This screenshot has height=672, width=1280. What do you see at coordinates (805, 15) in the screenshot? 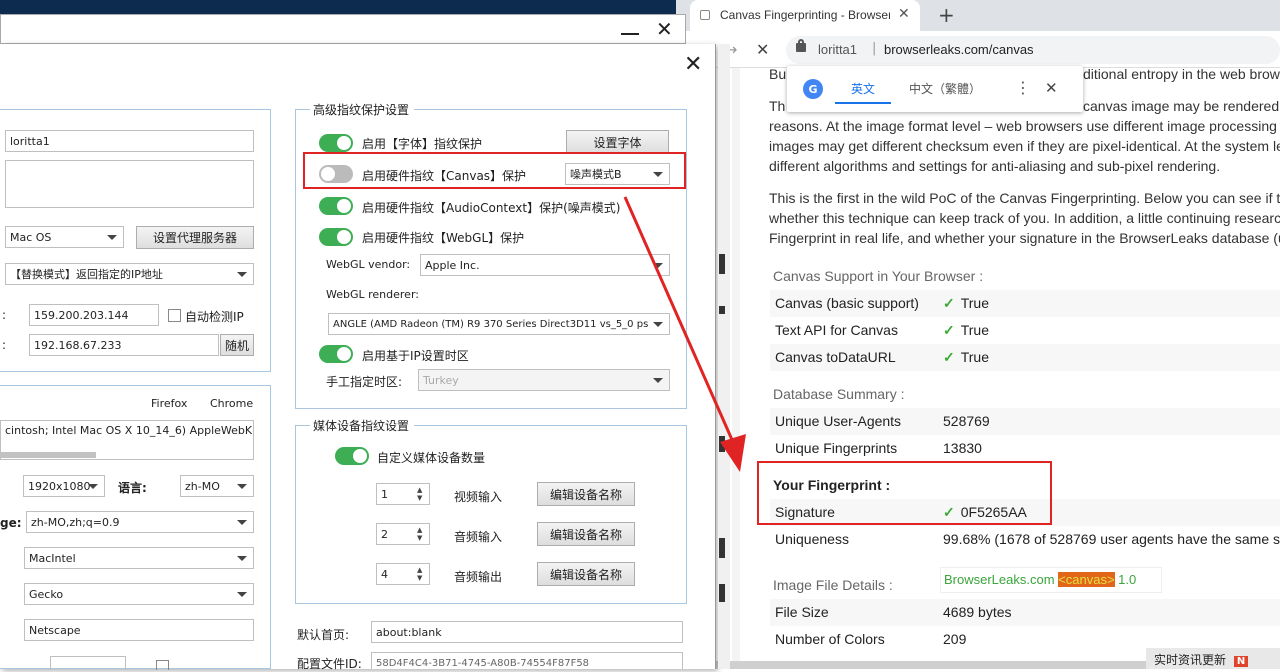
I see `tab-canvas-fingerprinting: Canvas Fingerprinting - BrowserL ✕` at bounding box center [805, 15].